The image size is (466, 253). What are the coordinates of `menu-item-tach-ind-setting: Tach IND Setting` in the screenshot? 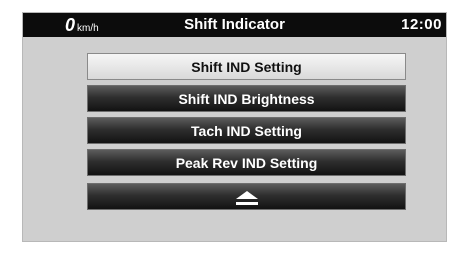 It's located at (246, 130).